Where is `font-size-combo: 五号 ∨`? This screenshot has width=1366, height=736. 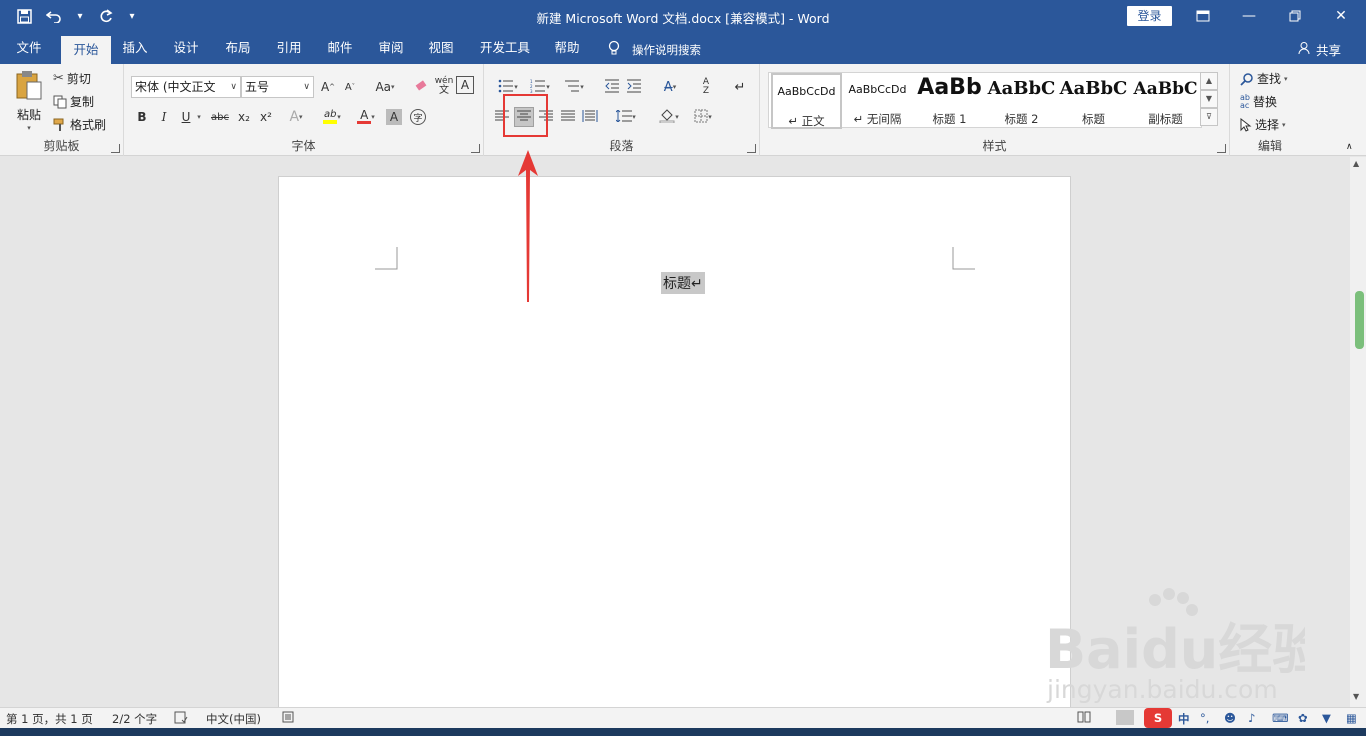
font-size-combo: 五号 ∨ is located at coordinates (277, 87).